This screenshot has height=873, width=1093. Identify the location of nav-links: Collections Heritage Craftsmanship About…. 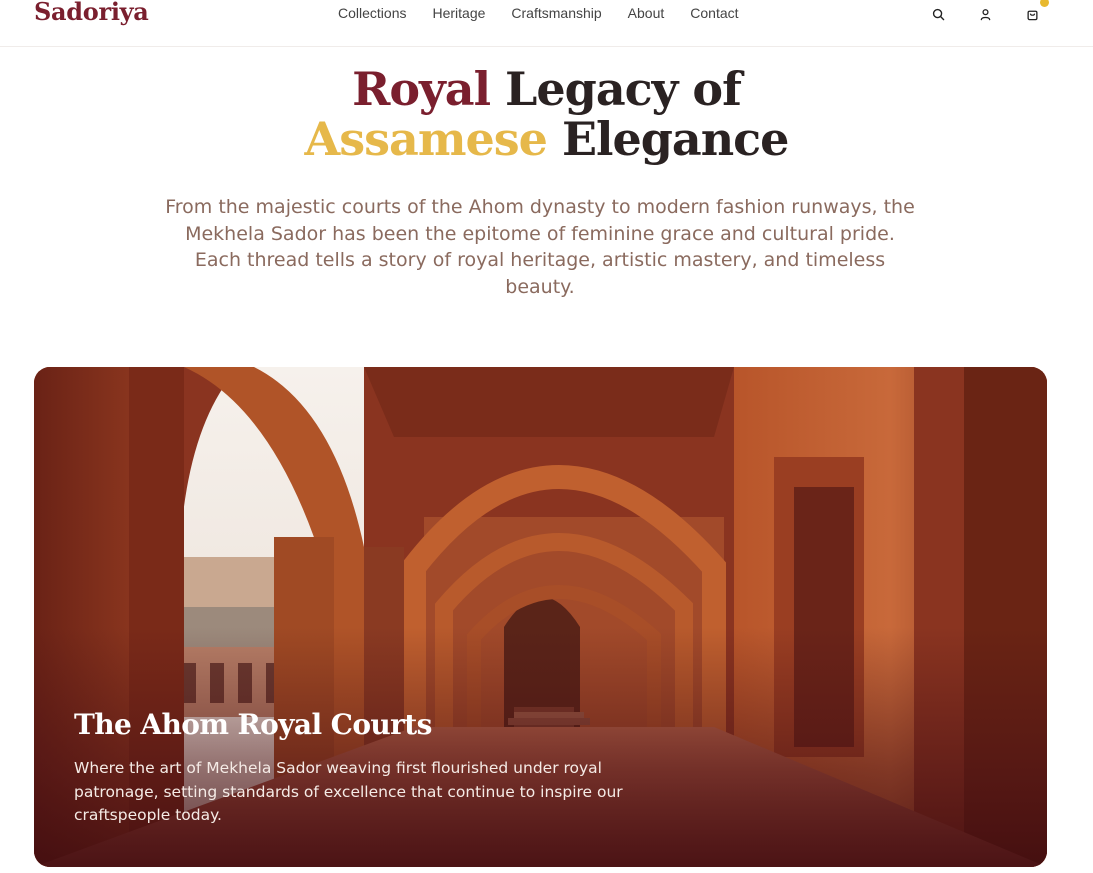
(551, 13).